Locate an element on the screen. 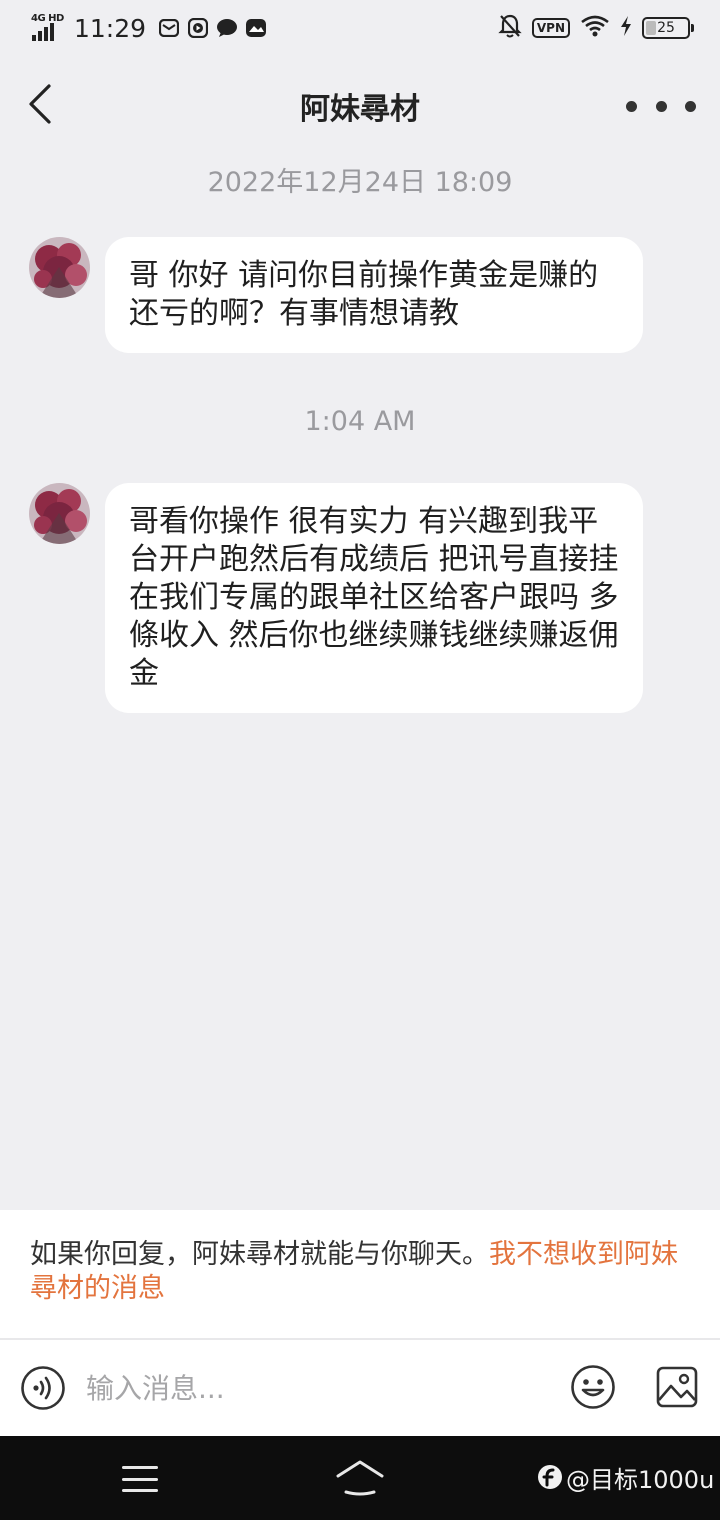 The image size is (720, 1520). message-timestamp: 1:04 AM is located at coordinates (360, 421).